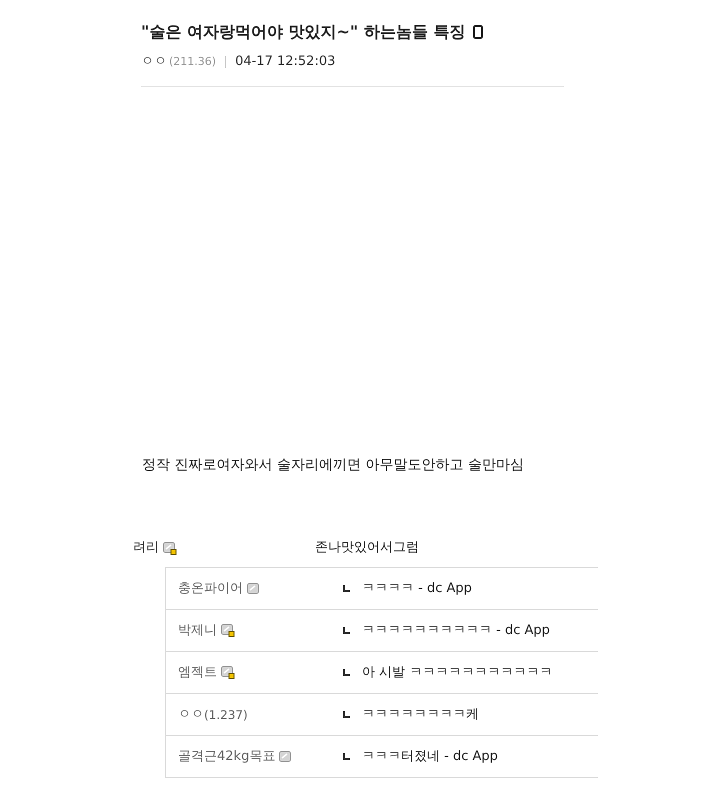  What do you see at coordinates (192, 62) in the screenshot?
I see `author-ip: (211.36)` at bounding box center [192, 62].